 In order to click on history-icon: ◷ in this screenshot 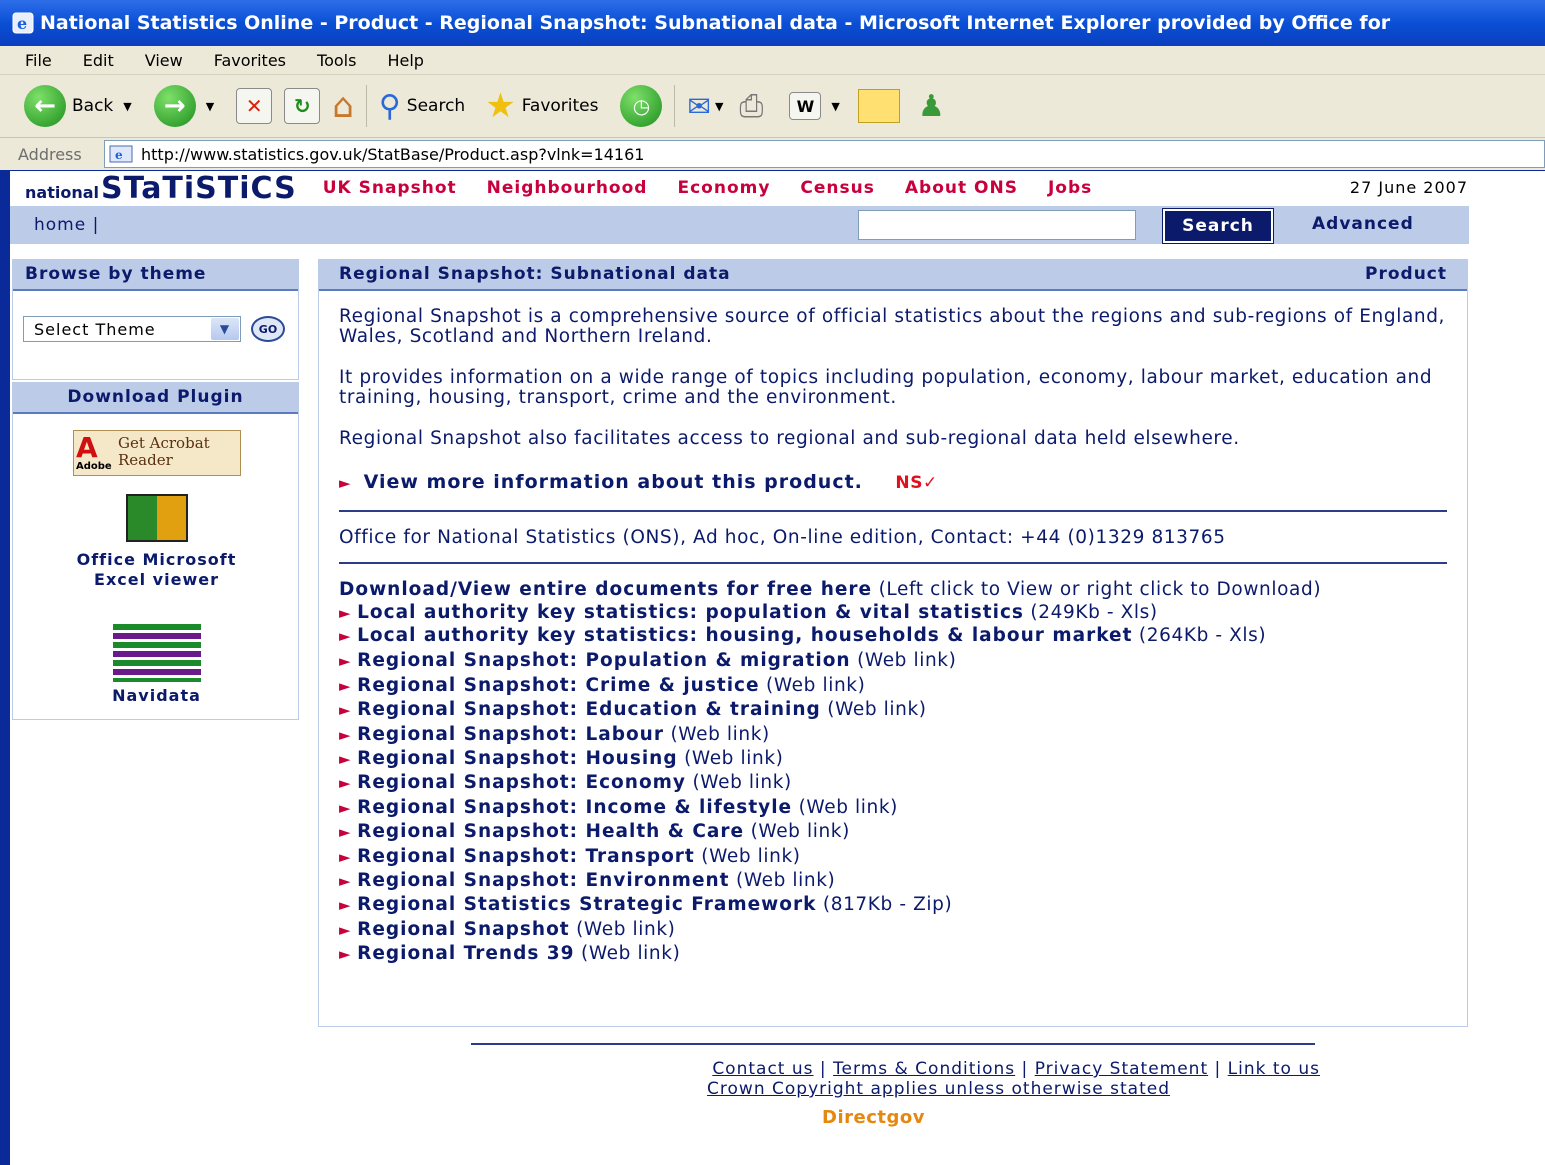, I will do `click(641, 106)`.